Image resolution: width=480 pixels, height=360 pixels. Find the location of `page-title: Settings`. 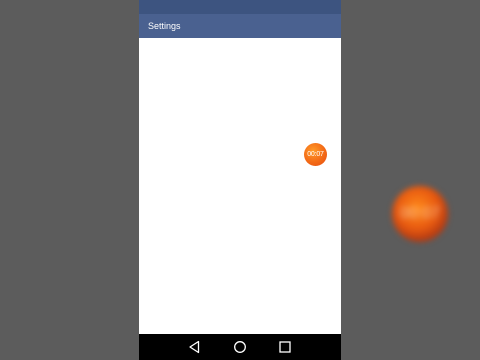

page-title: Settings is located at coordinates (164, 26).